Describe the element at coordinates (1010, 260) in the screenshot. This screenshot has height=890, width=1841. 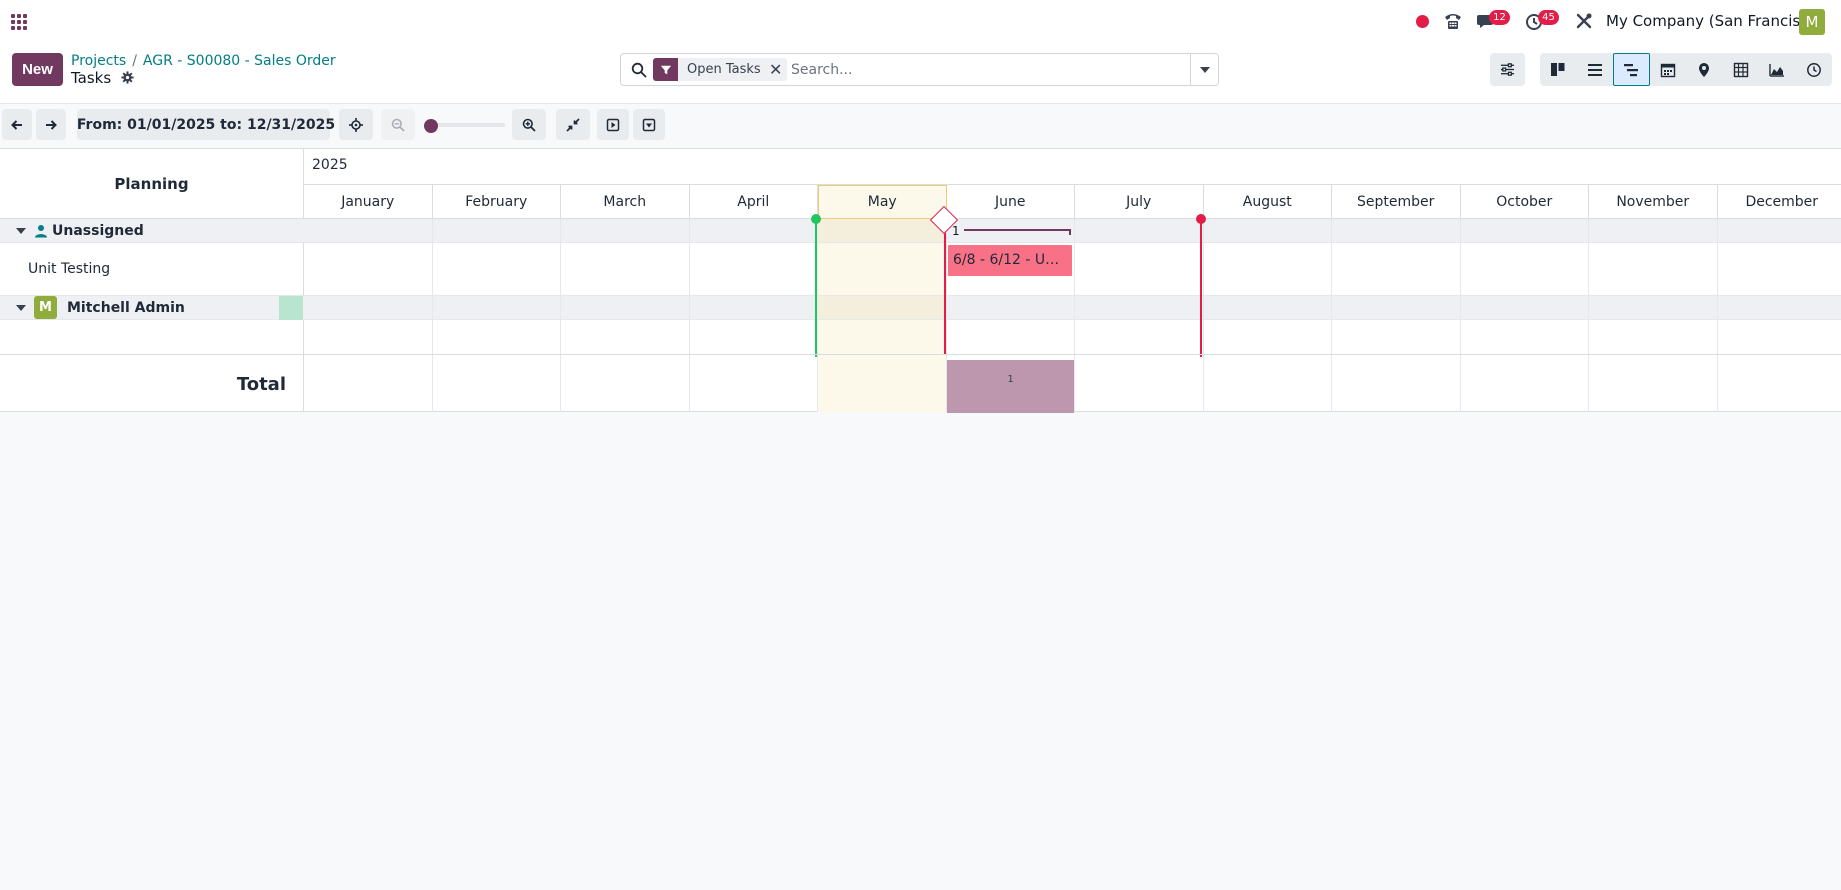
I see `task-pill-unit-testing: 6/8 - 6/12 - Unit Testing` at that location.